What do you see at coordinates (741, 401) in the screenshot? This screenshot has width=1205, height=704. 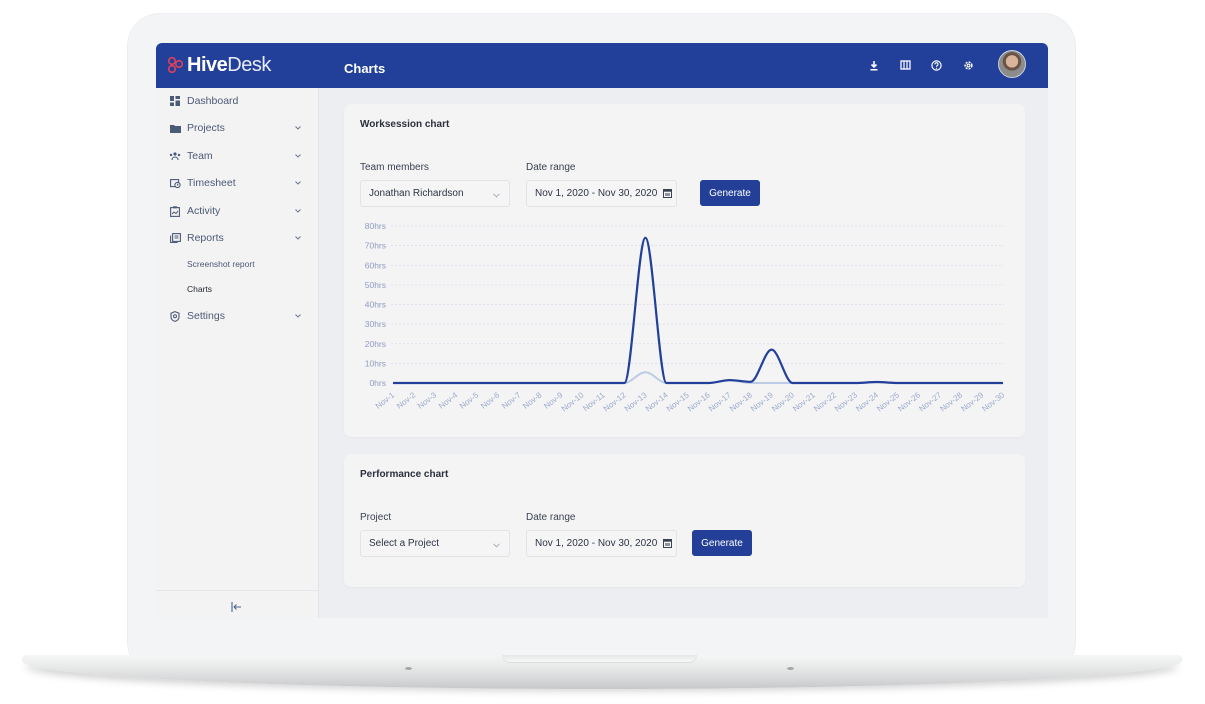 I see `x-tick-label: Nov-18` at bounding box center [741, 401].